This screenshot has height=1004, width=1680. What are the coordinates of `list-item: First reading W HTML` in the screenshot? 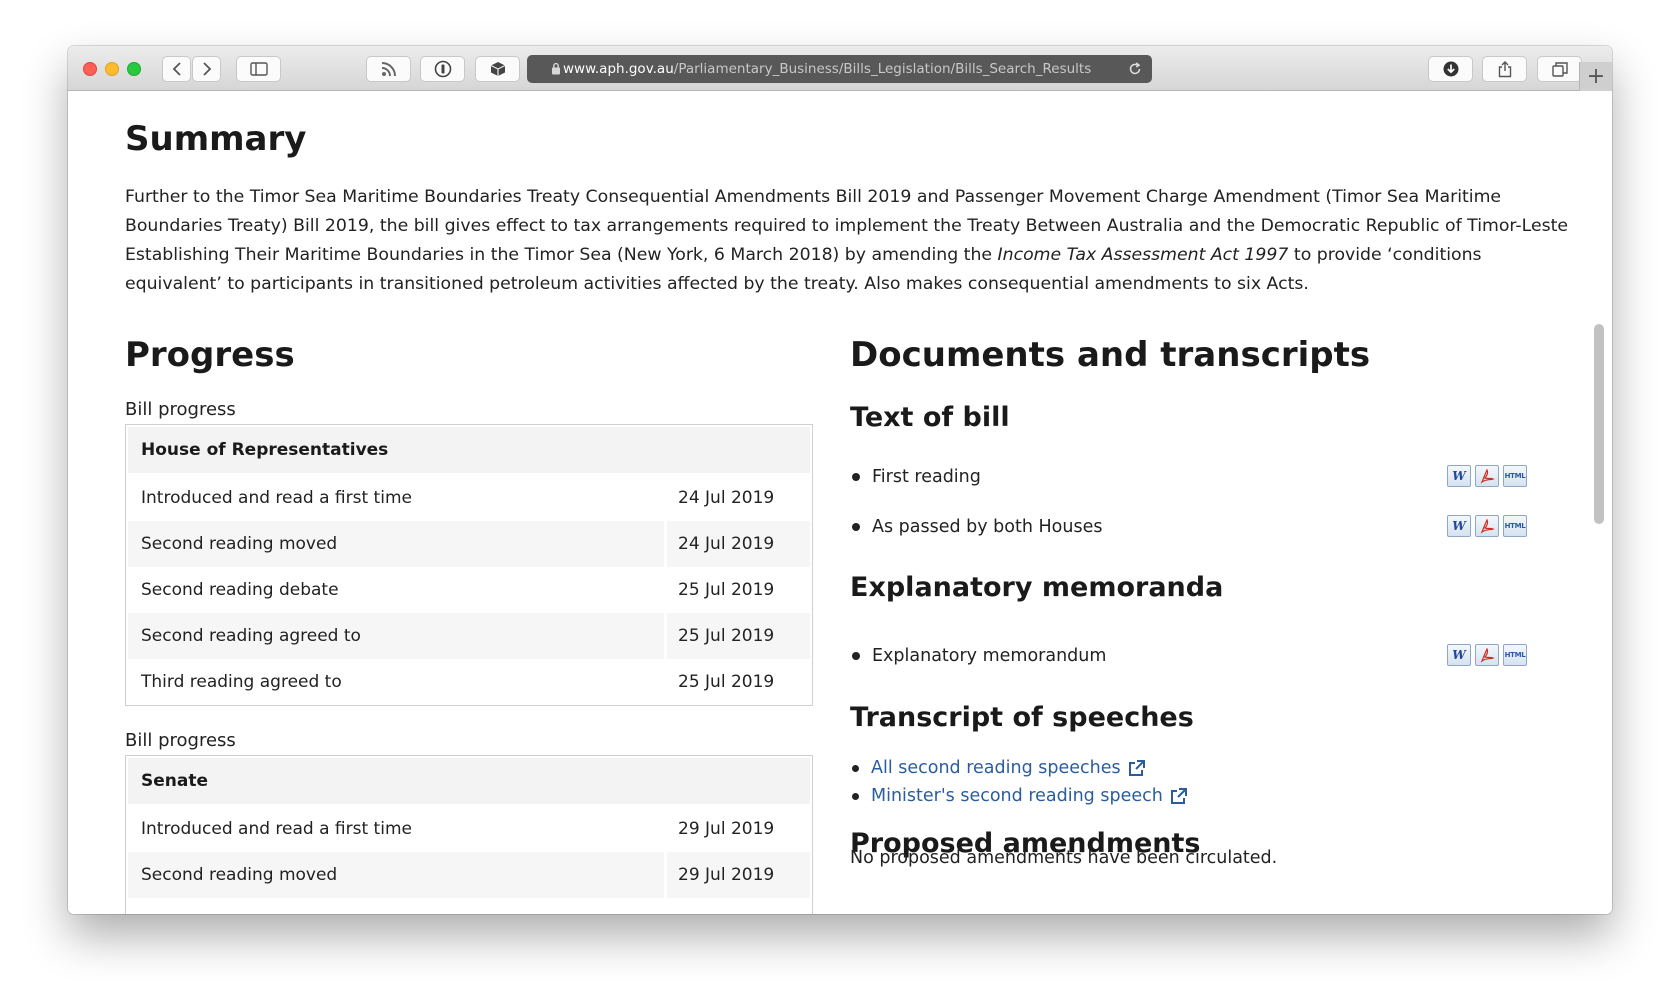 It's located at (1190, 477).